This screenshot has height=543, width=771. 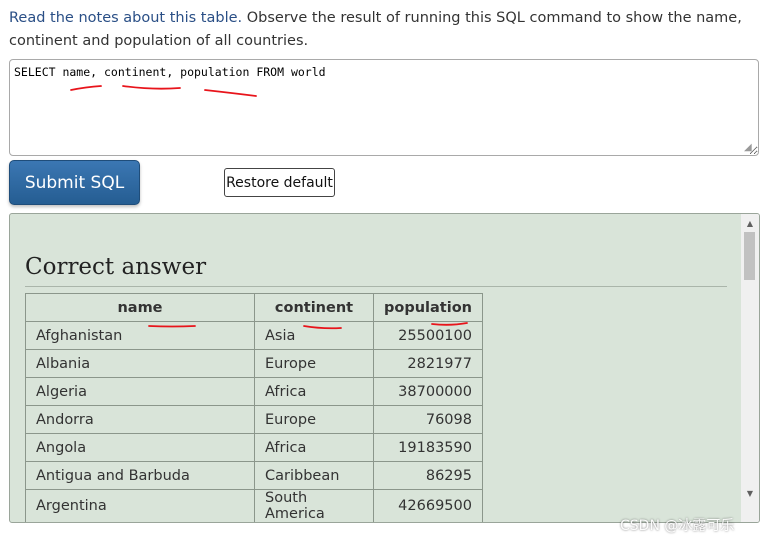 What do you see at coordinates (140, 391) in the screenshot?
I see `cell-name: Algeria` at bounding box center [140, 391].